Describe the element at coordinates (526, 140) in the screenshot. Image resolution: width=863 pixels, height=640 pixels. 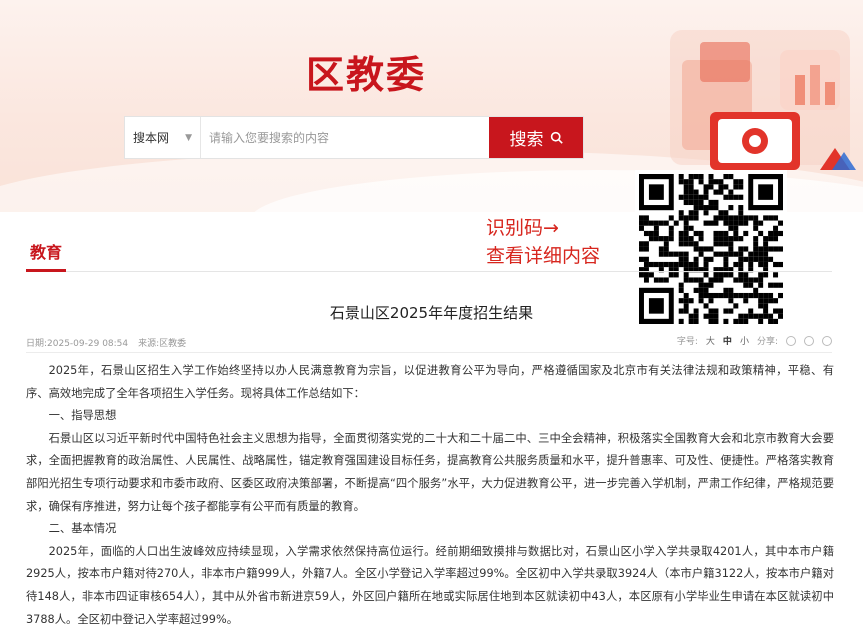
I see `search-button-label: 搜索` at that location.